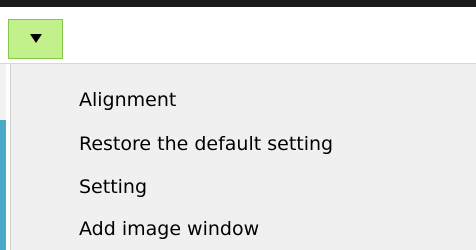 Image resolution: width=476 pixels, height=250 pixels. I want to click on background-panel-edge, so click(5, 157).